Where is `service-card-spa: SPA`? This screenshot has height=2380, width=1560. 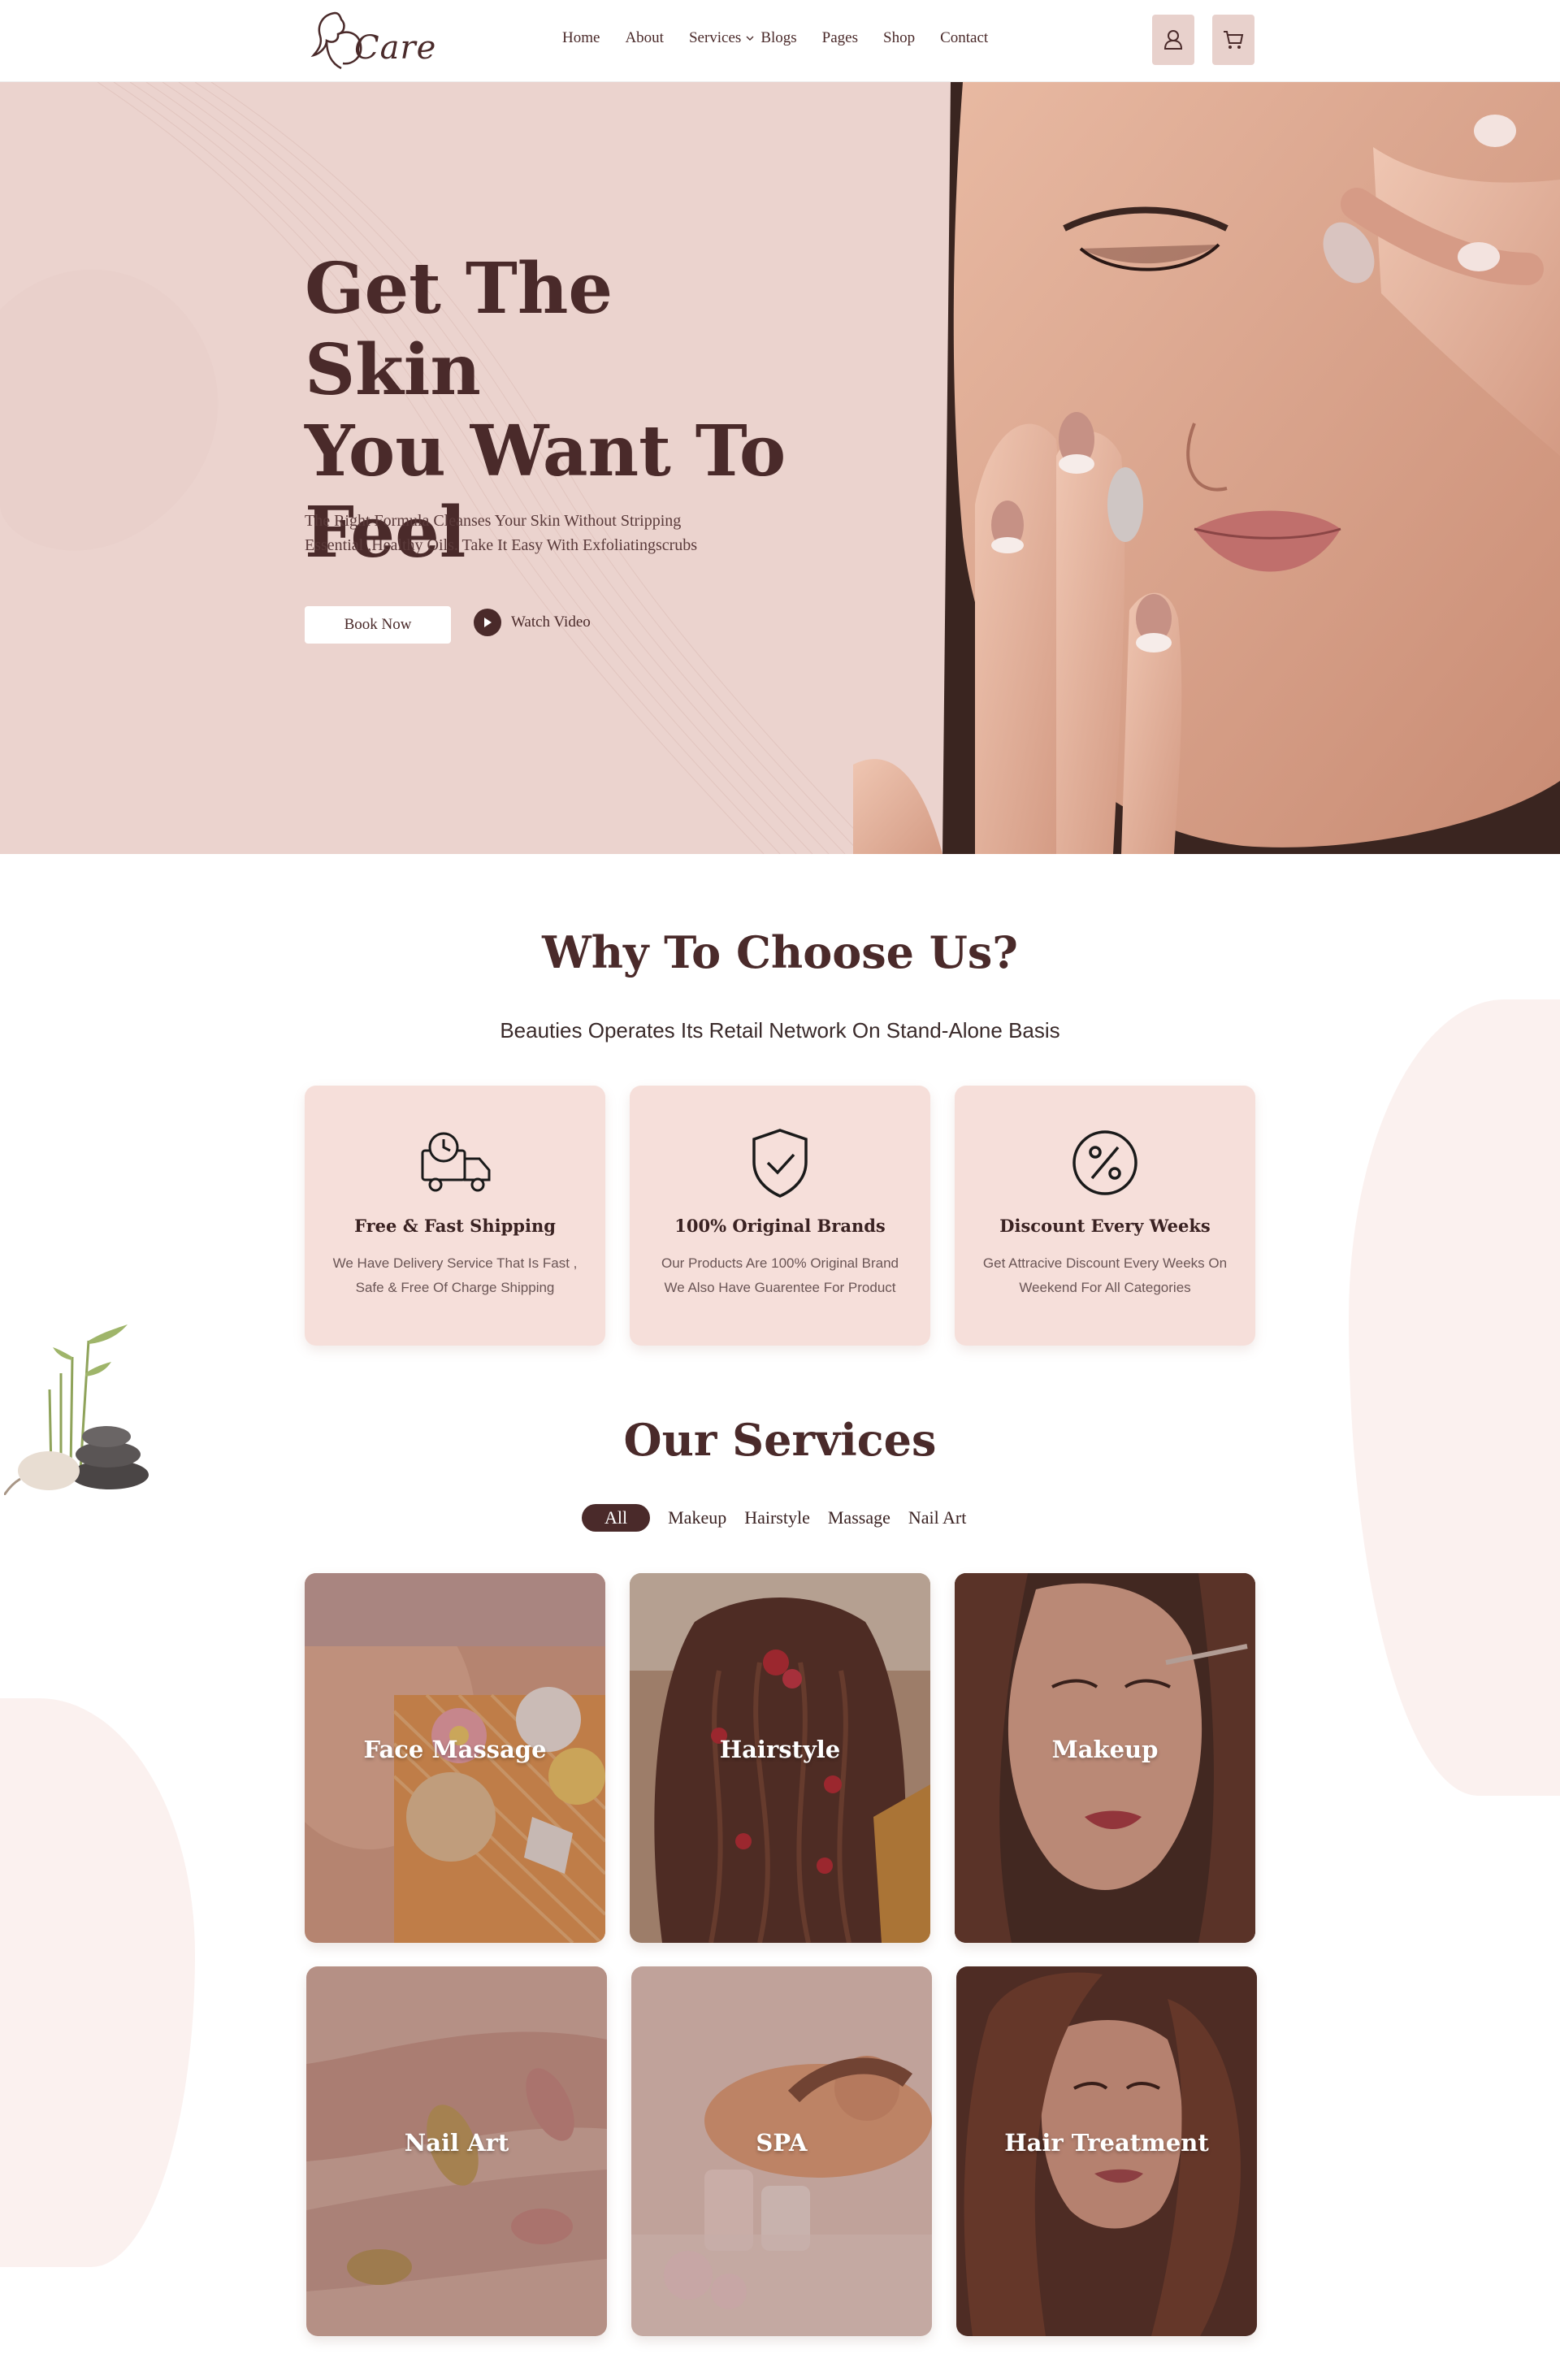 service-card-spa: SPA is located at coordinates (782, 2151).